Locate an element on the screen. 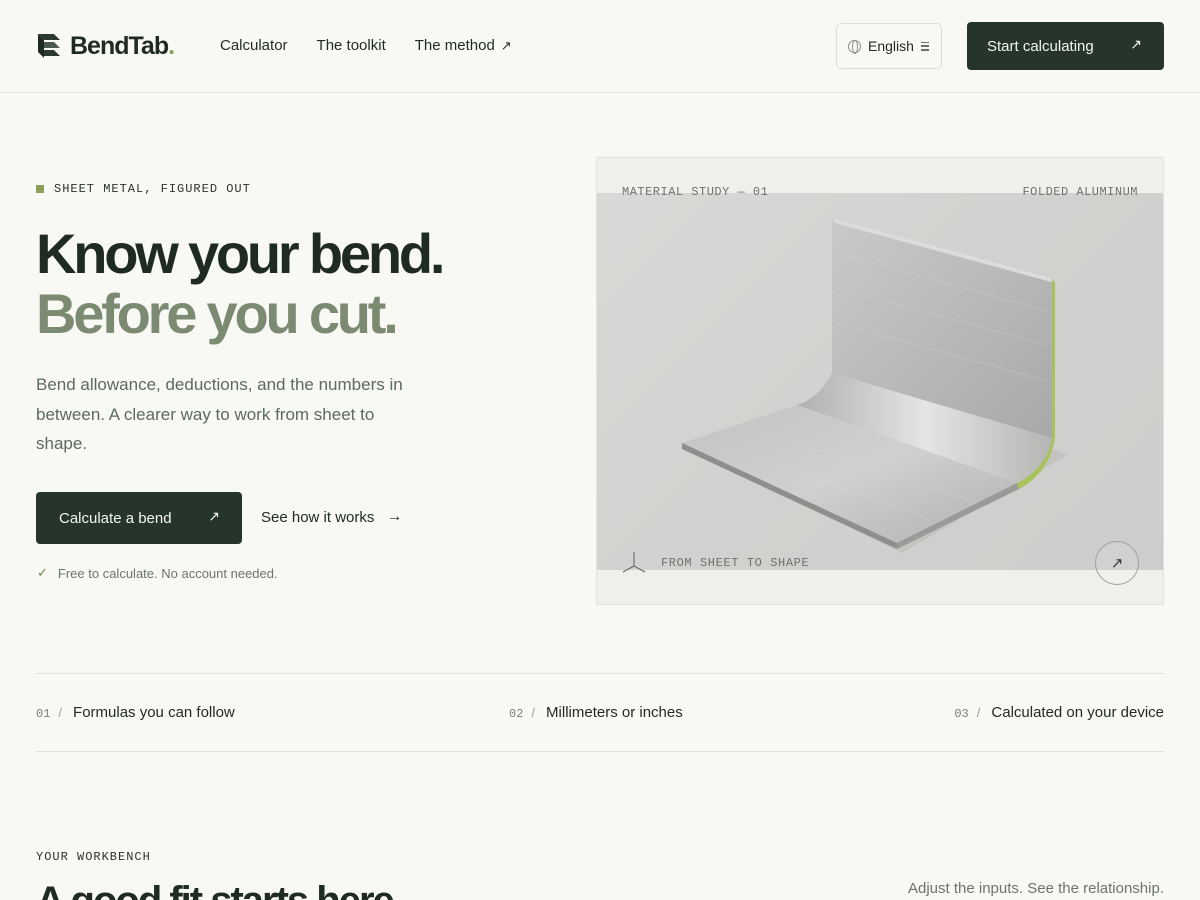 This screenshot has width=1200, height=900. workbench-eyebrow: YOUR WORKBENCH is located at coordinates (93, 857).